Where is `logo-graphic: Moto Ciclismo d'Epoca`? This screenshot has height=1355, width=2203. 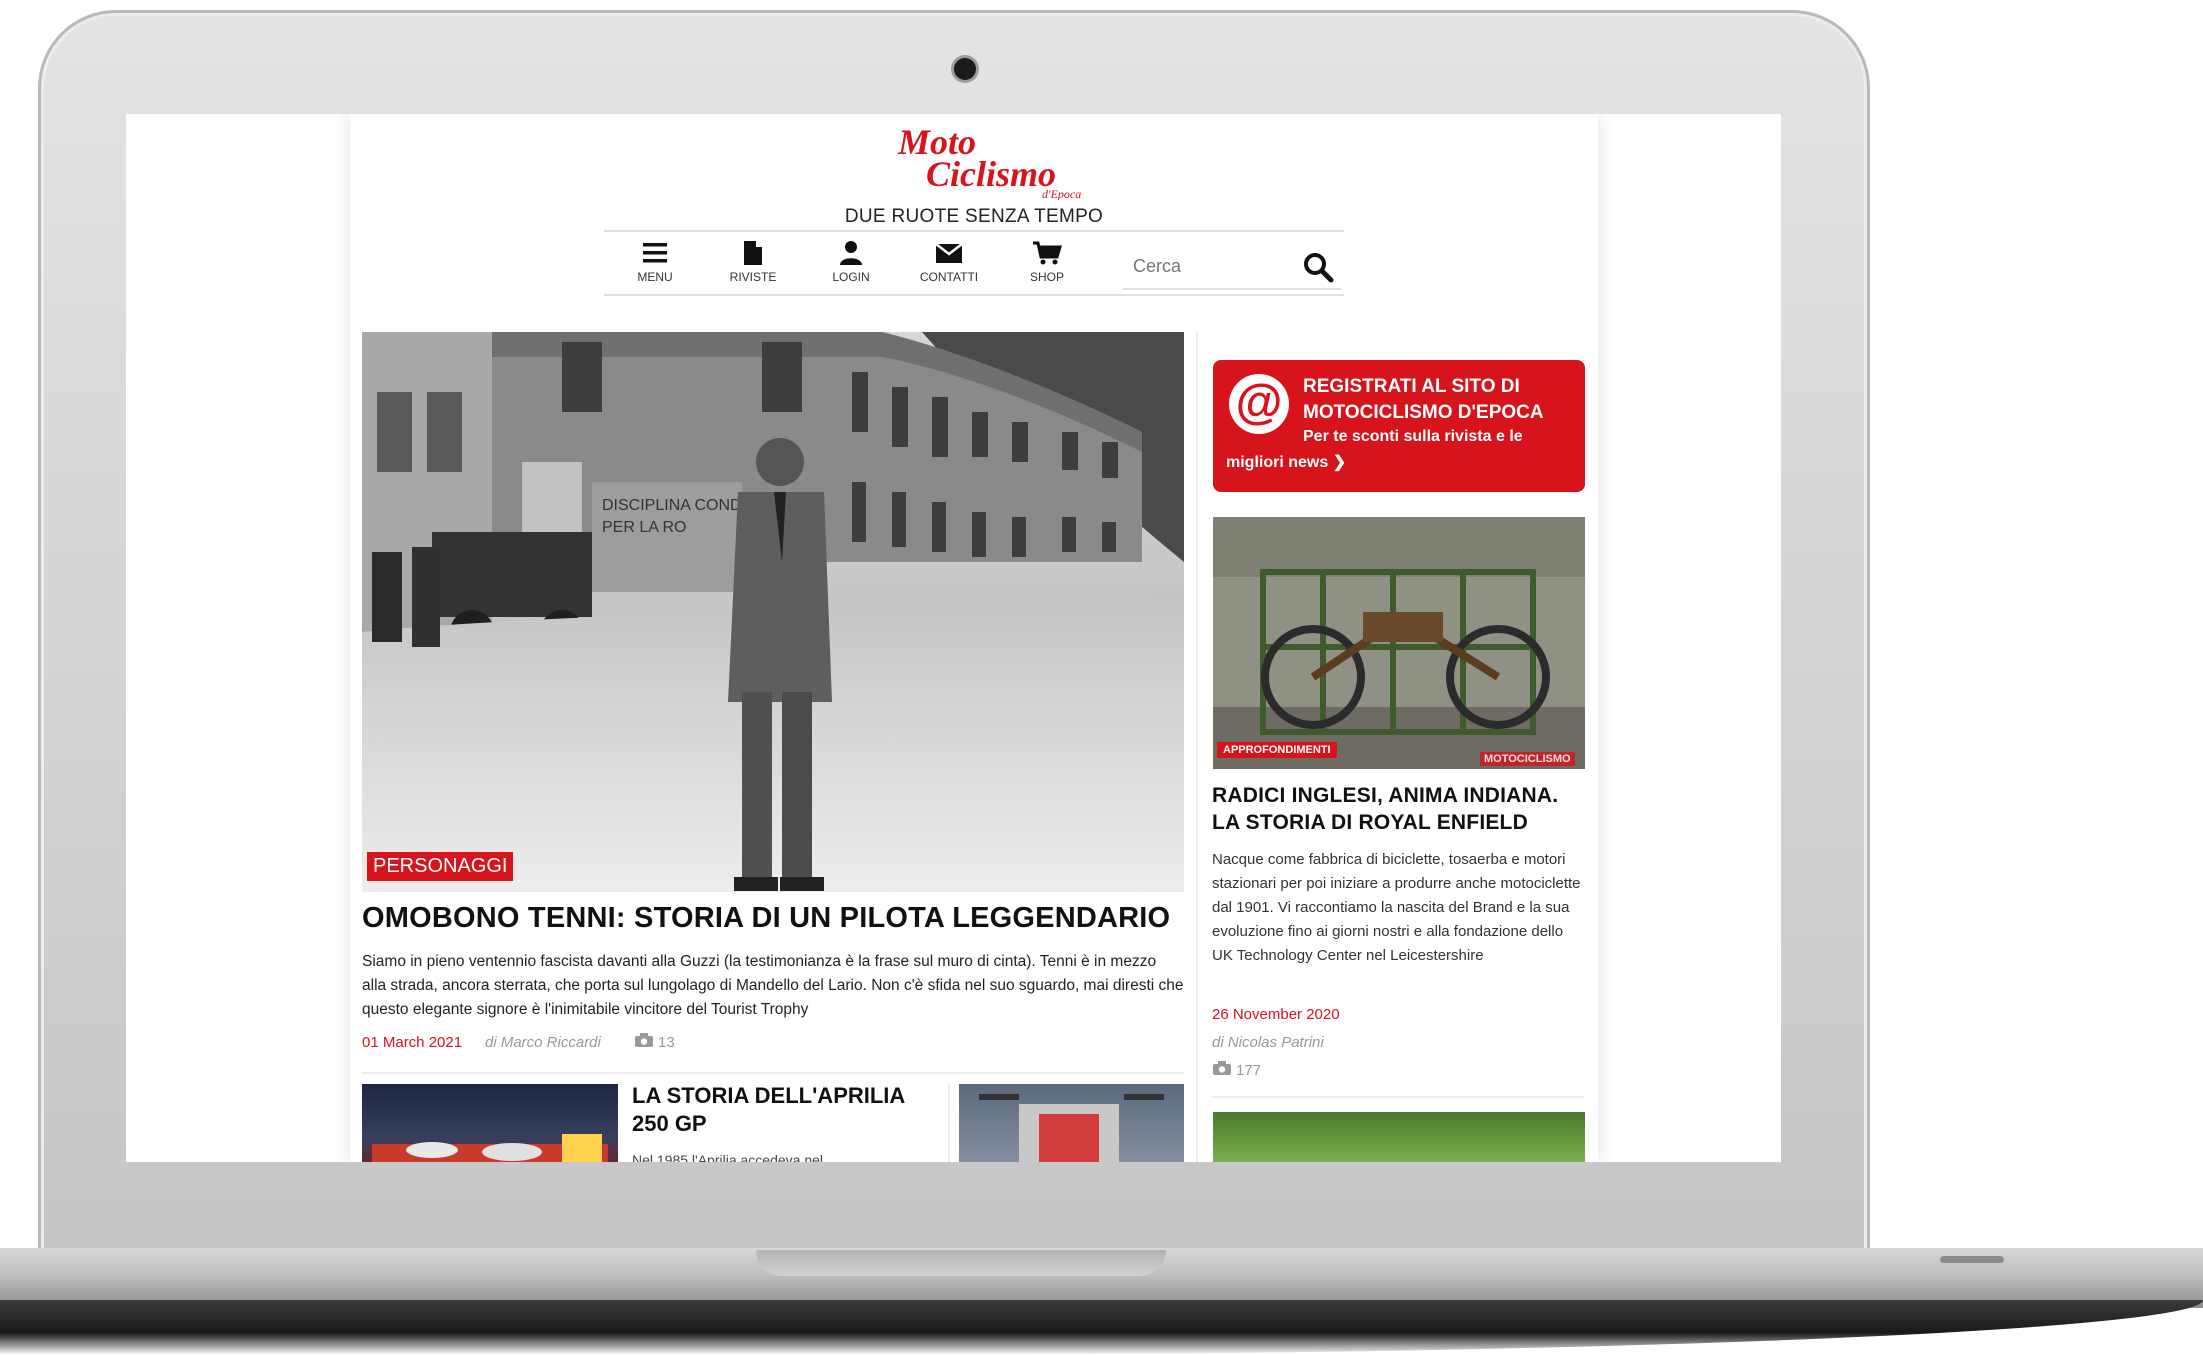 logo-graphic: Moto Ciclismo d'Epoca is located at coordinates (989, 161).